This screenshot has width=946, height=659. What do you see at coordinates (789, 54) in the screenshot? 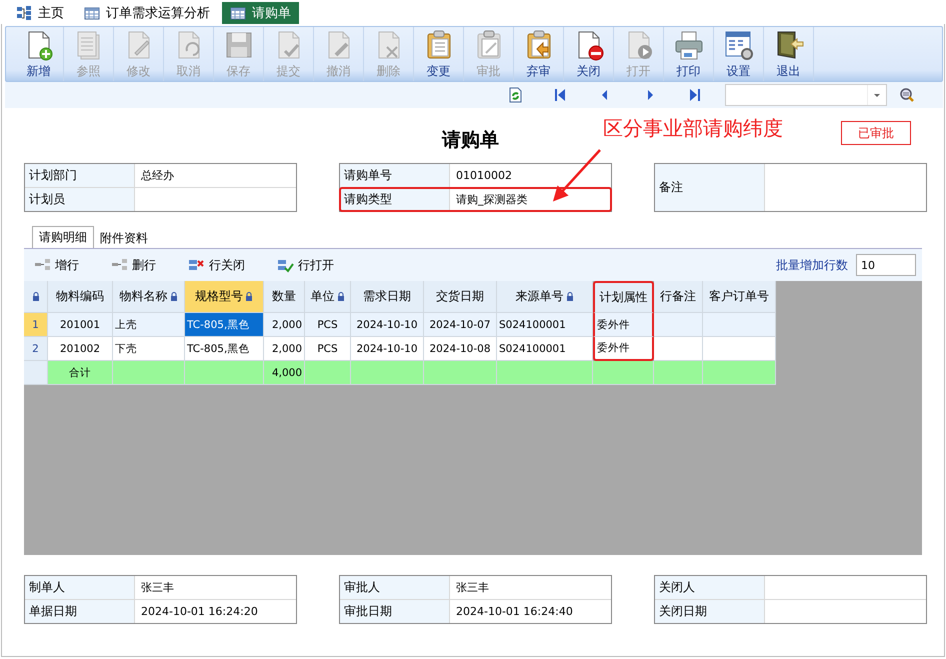
I see `toolbar-button: 退出` at bounding box center [789, 54].